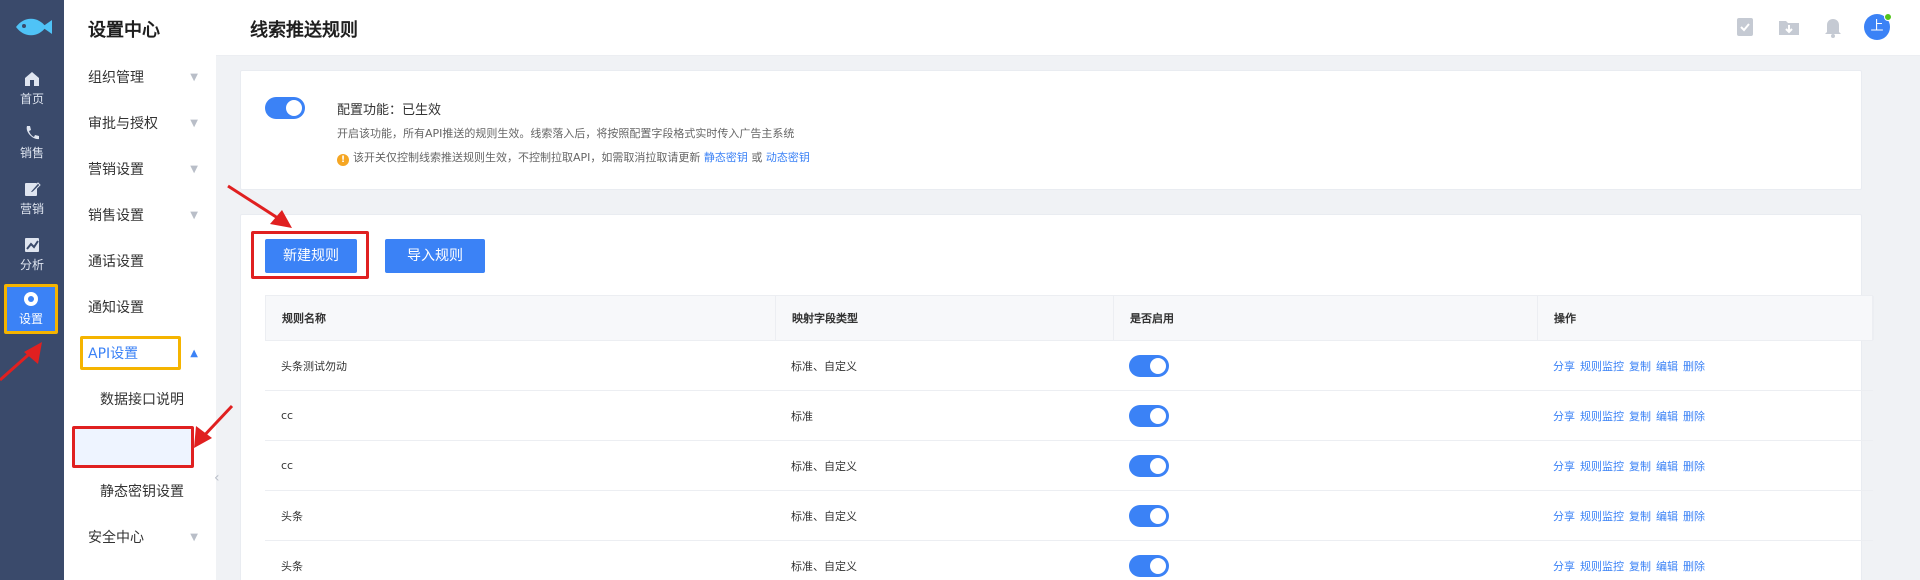 The image size is (1920, 580). I want to click on push-rules-highlight-box, so click(133, 447).